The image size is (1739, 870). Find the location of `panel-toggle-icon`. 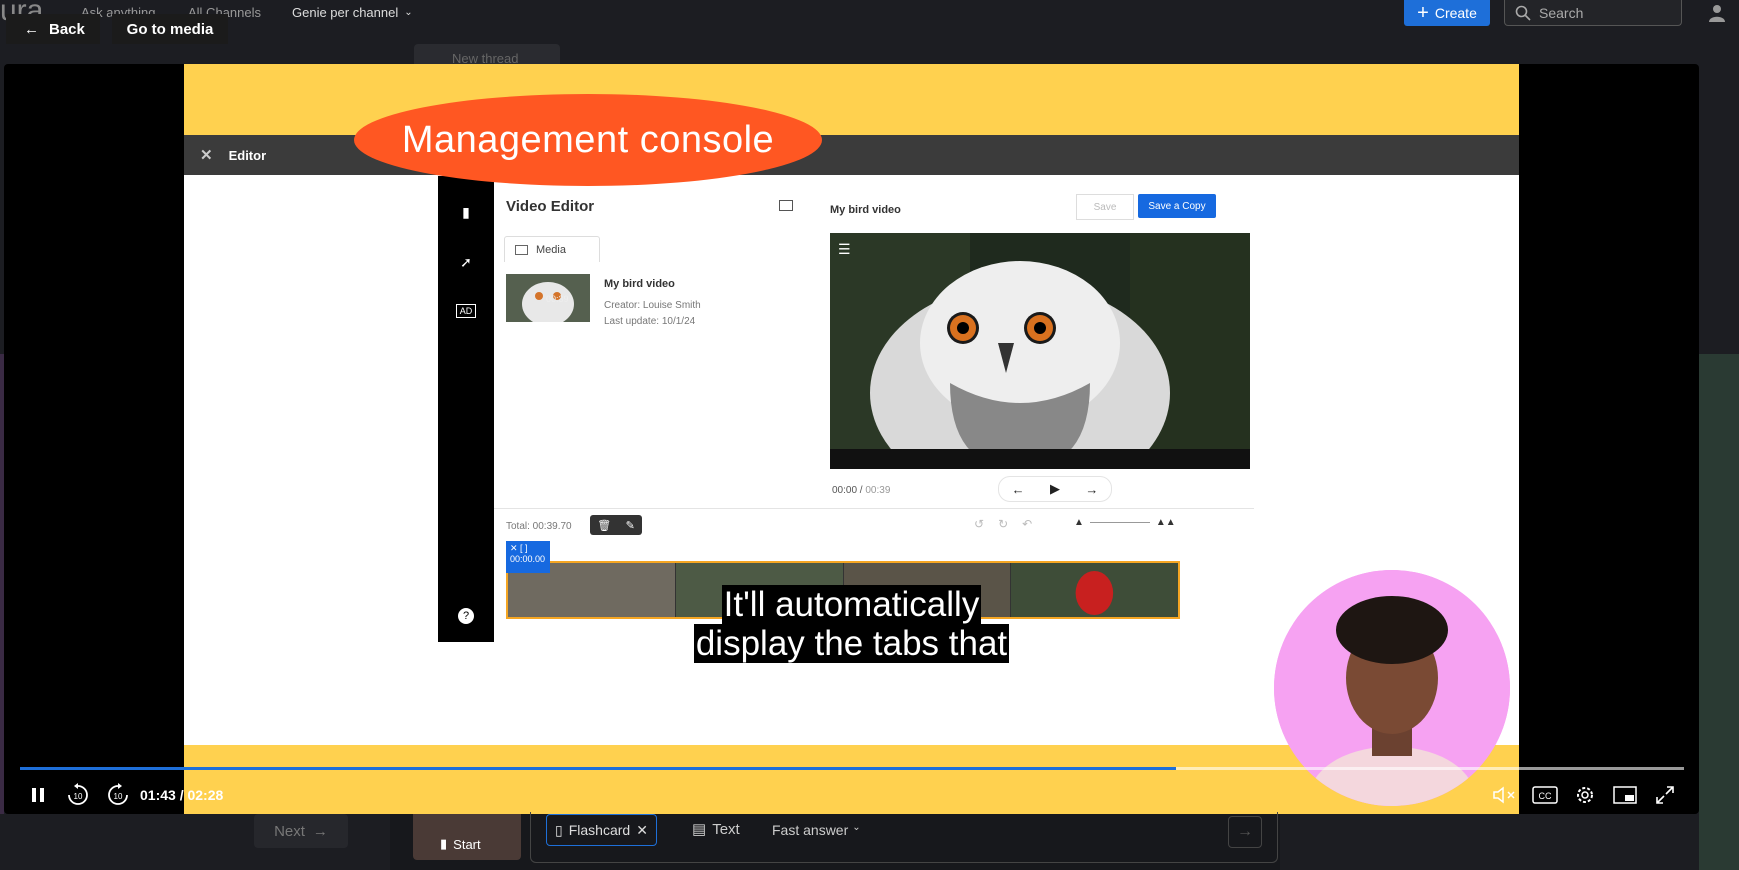

panel-toggle-icon is located at coordinates (786, 205).